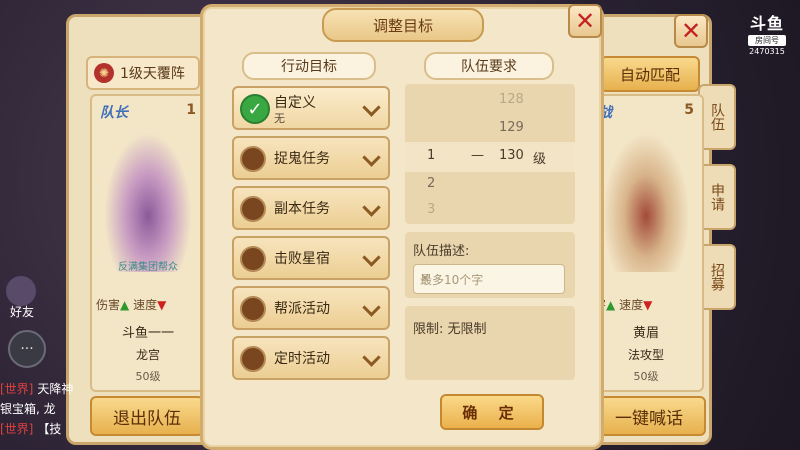 The image size is (800, 450). I want to click on member-card-5: 战 5 害▲ 速度▼ 黄眉 法攻型 50级, so click(646, 243).